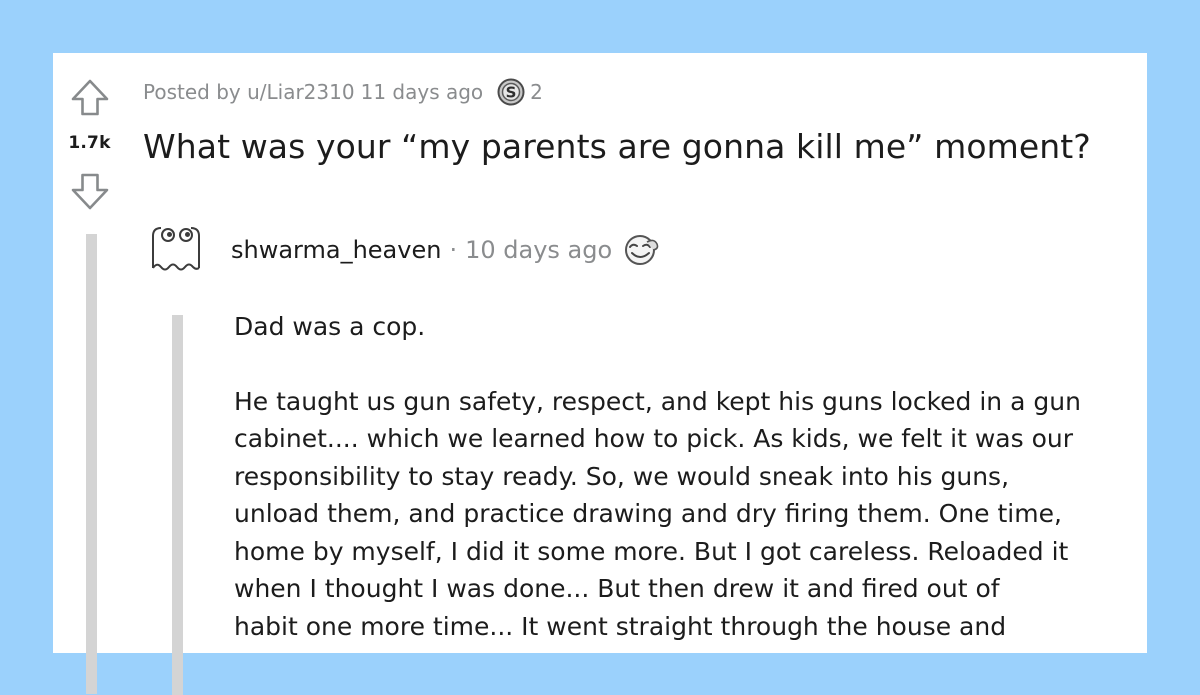  Describe the element at coordinates (641, 250) in the screenshot. I see `wholesome-award-icon` at that location.